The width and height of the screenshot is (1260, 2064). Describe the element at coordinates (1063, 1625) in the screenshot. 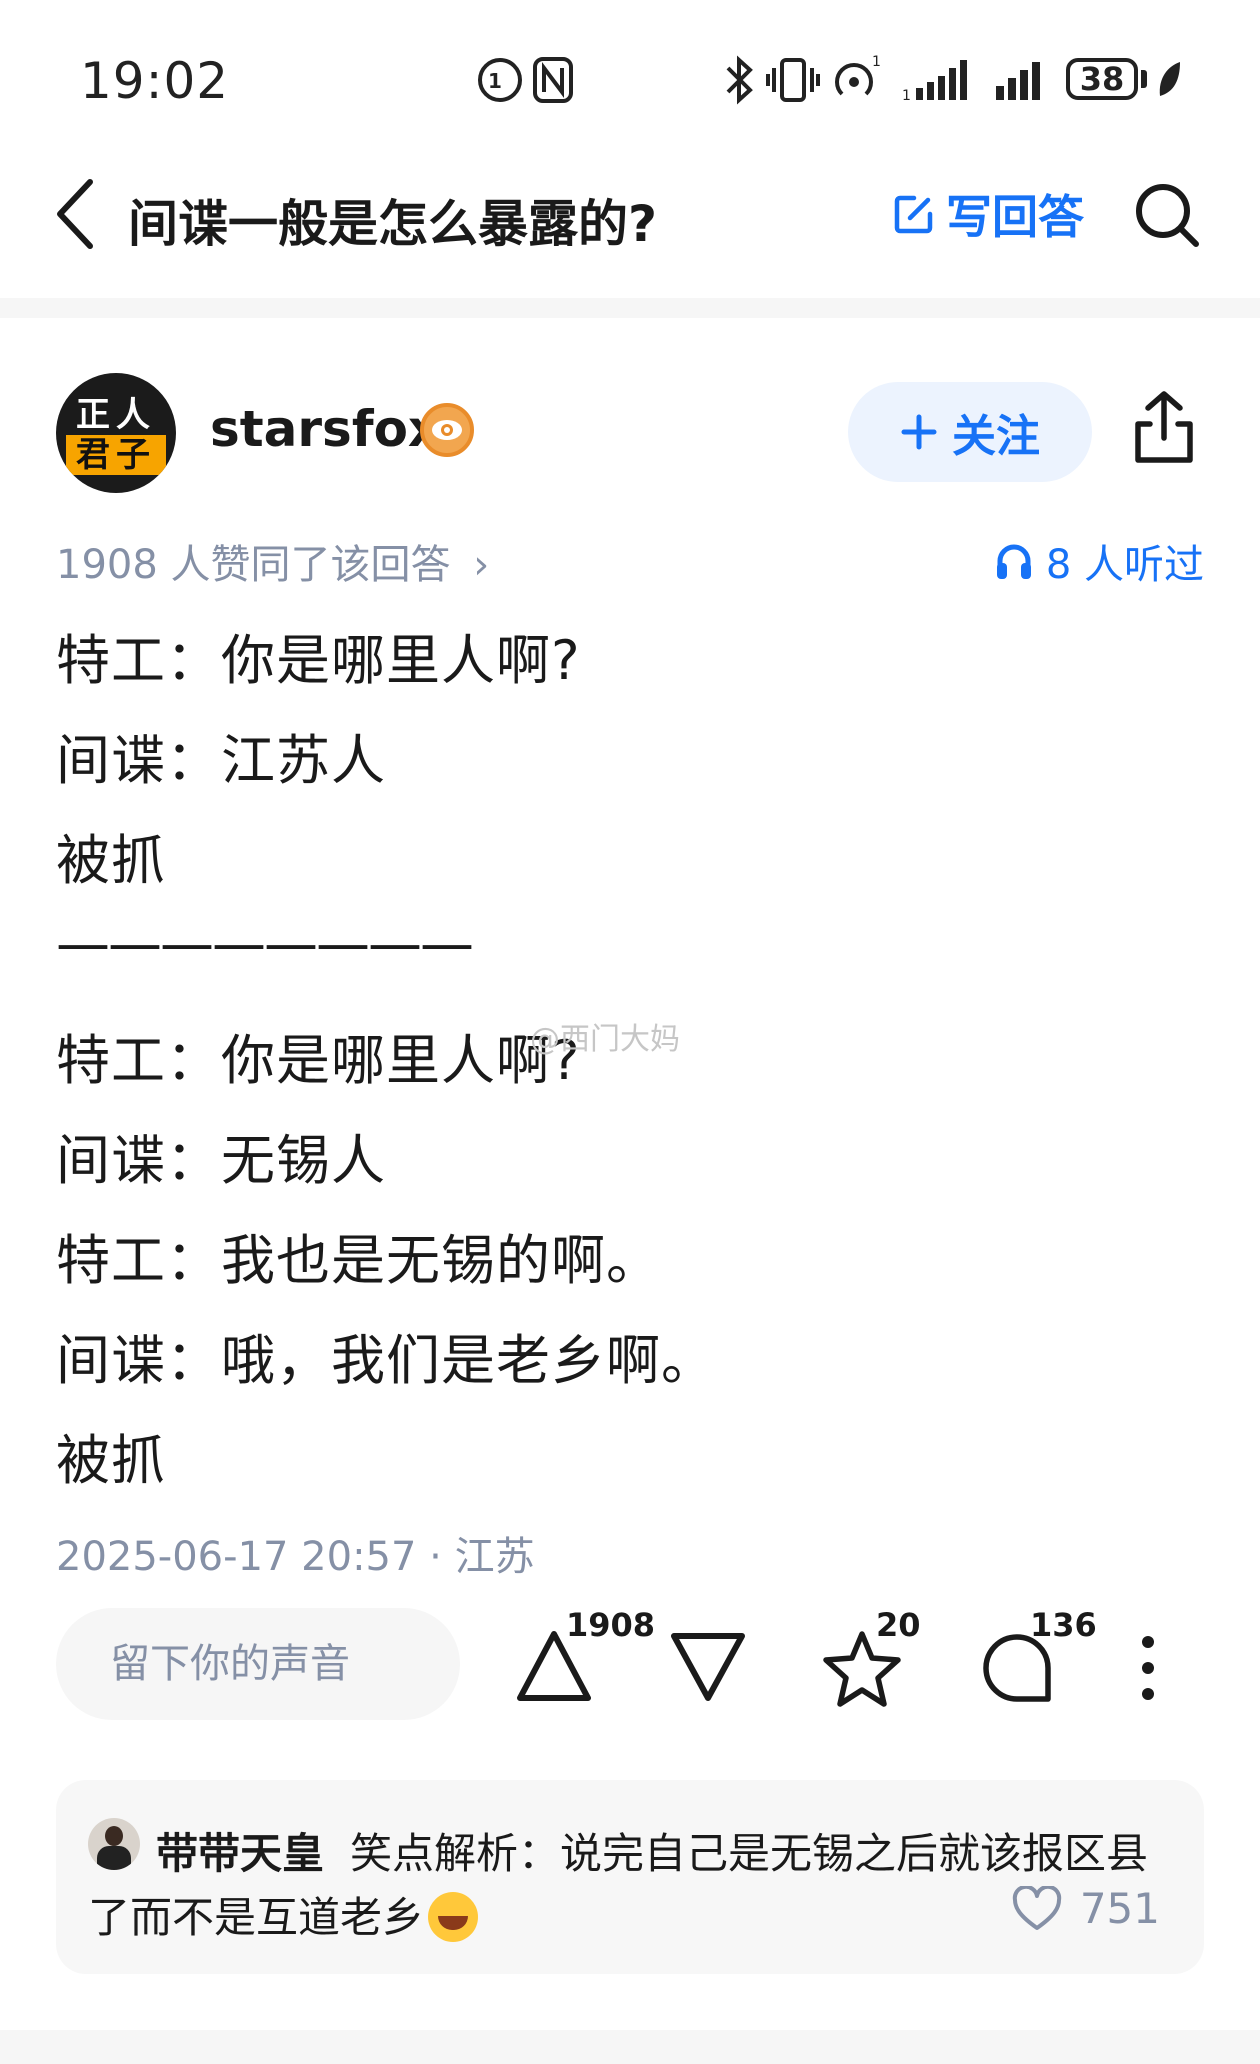

I see `comment-count: 136` at that location.